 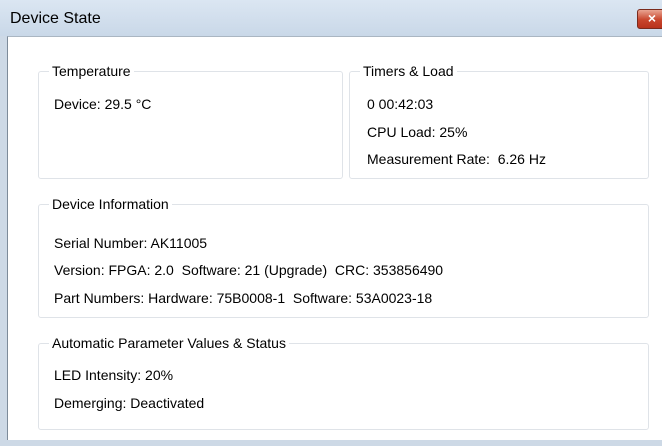 I want to click on uptime-value: 0 00:42:03, so click(x=400, y=104).